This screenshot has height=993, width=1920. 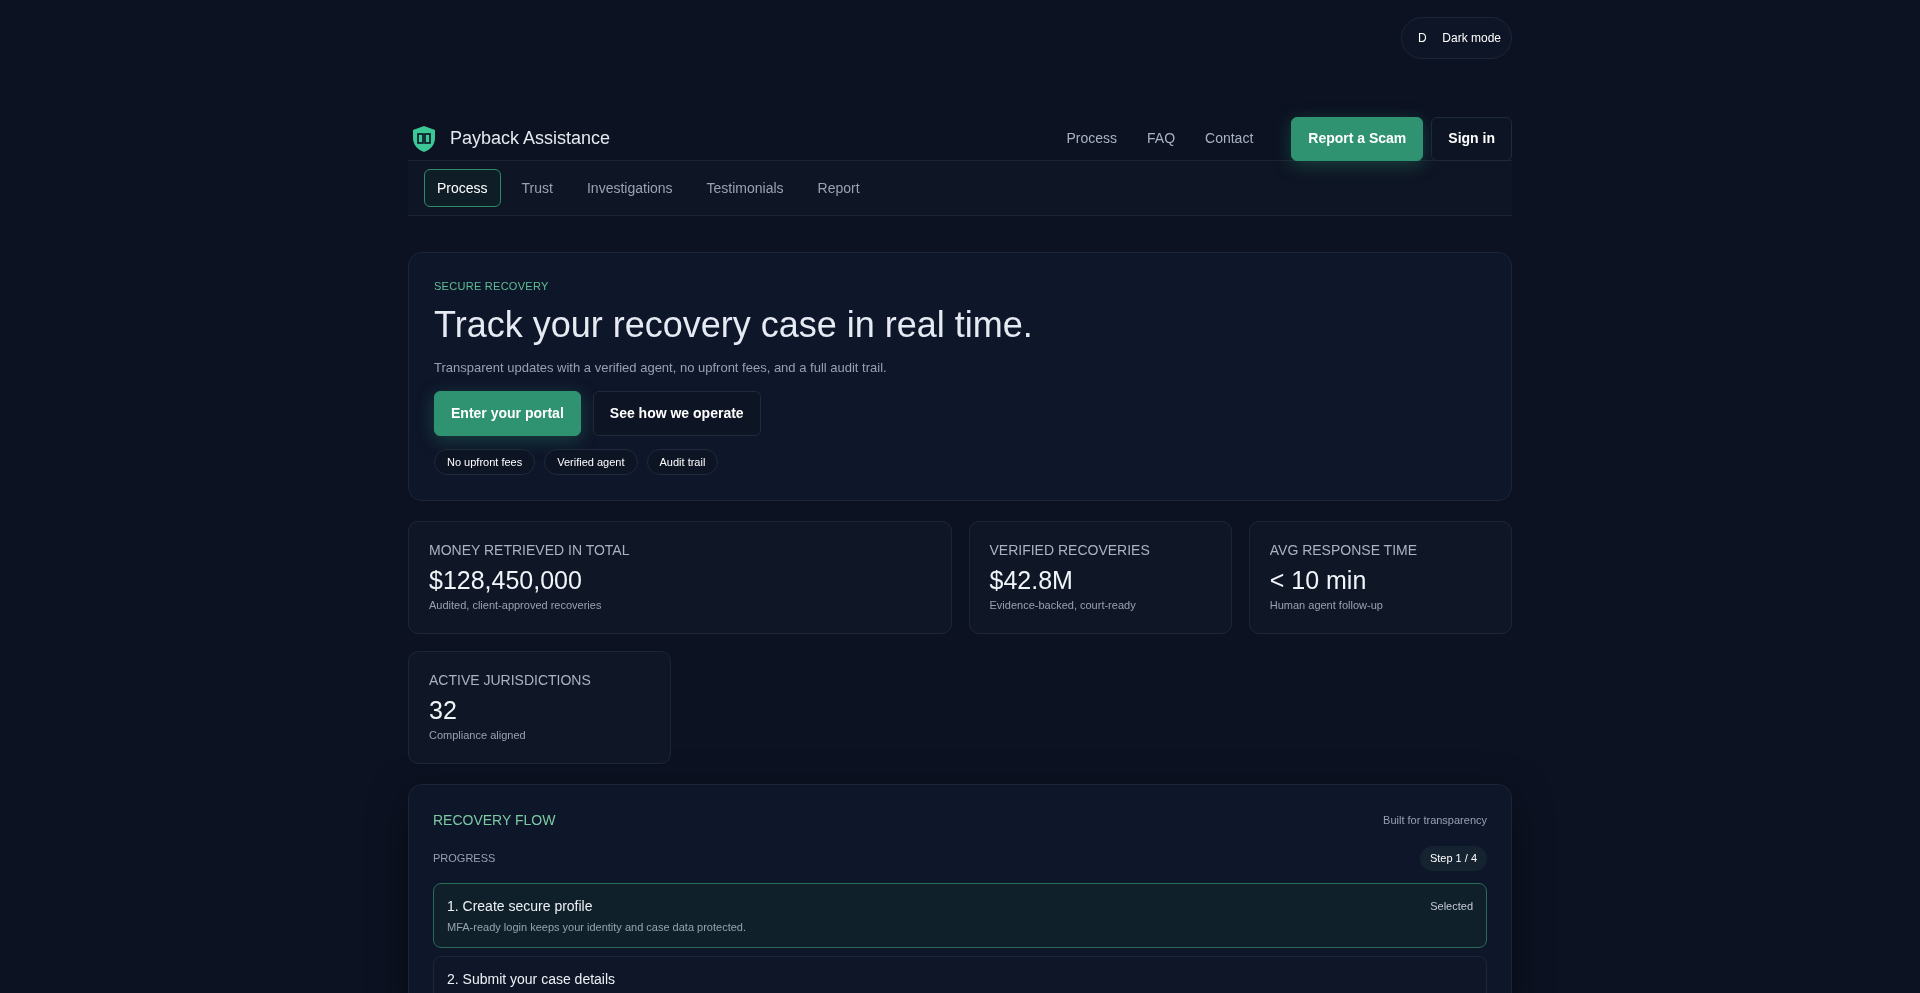 I want to click on nav-link: Contact, so click(x=1229, y=138).